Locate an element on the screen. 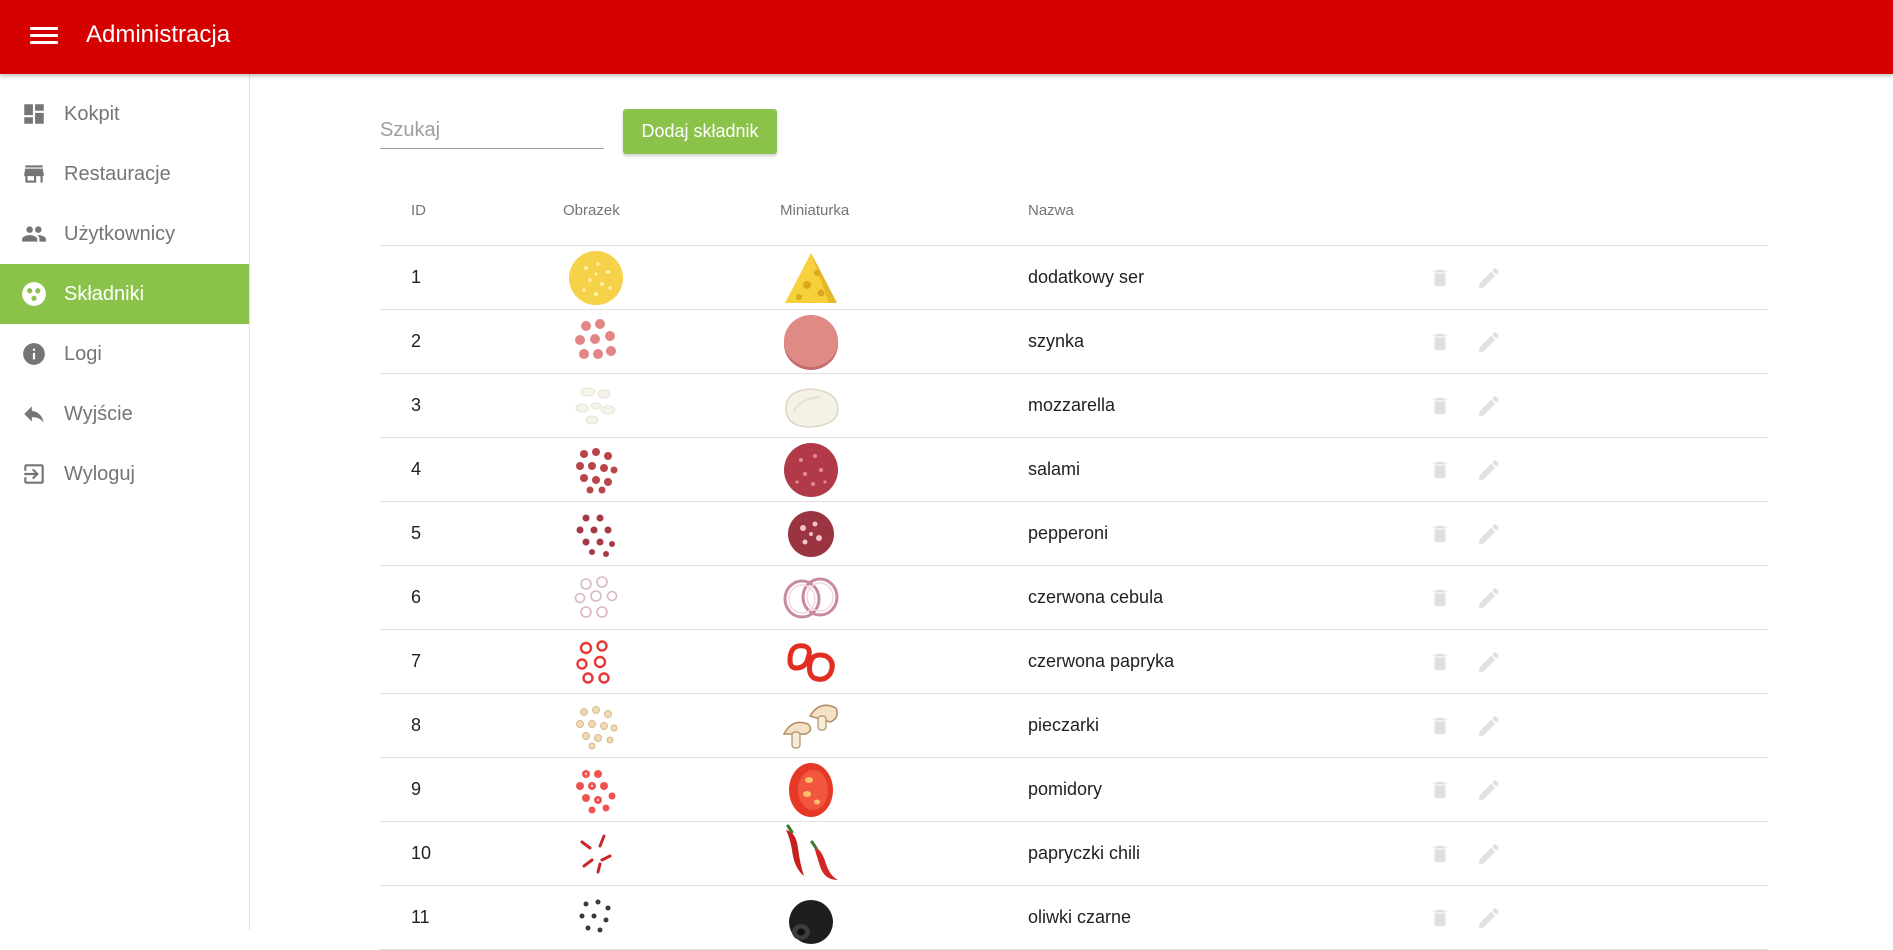 The width and height of the screenshot is (1893, 950). mushroom-pieces-icon is located at coordinates (596, 725).